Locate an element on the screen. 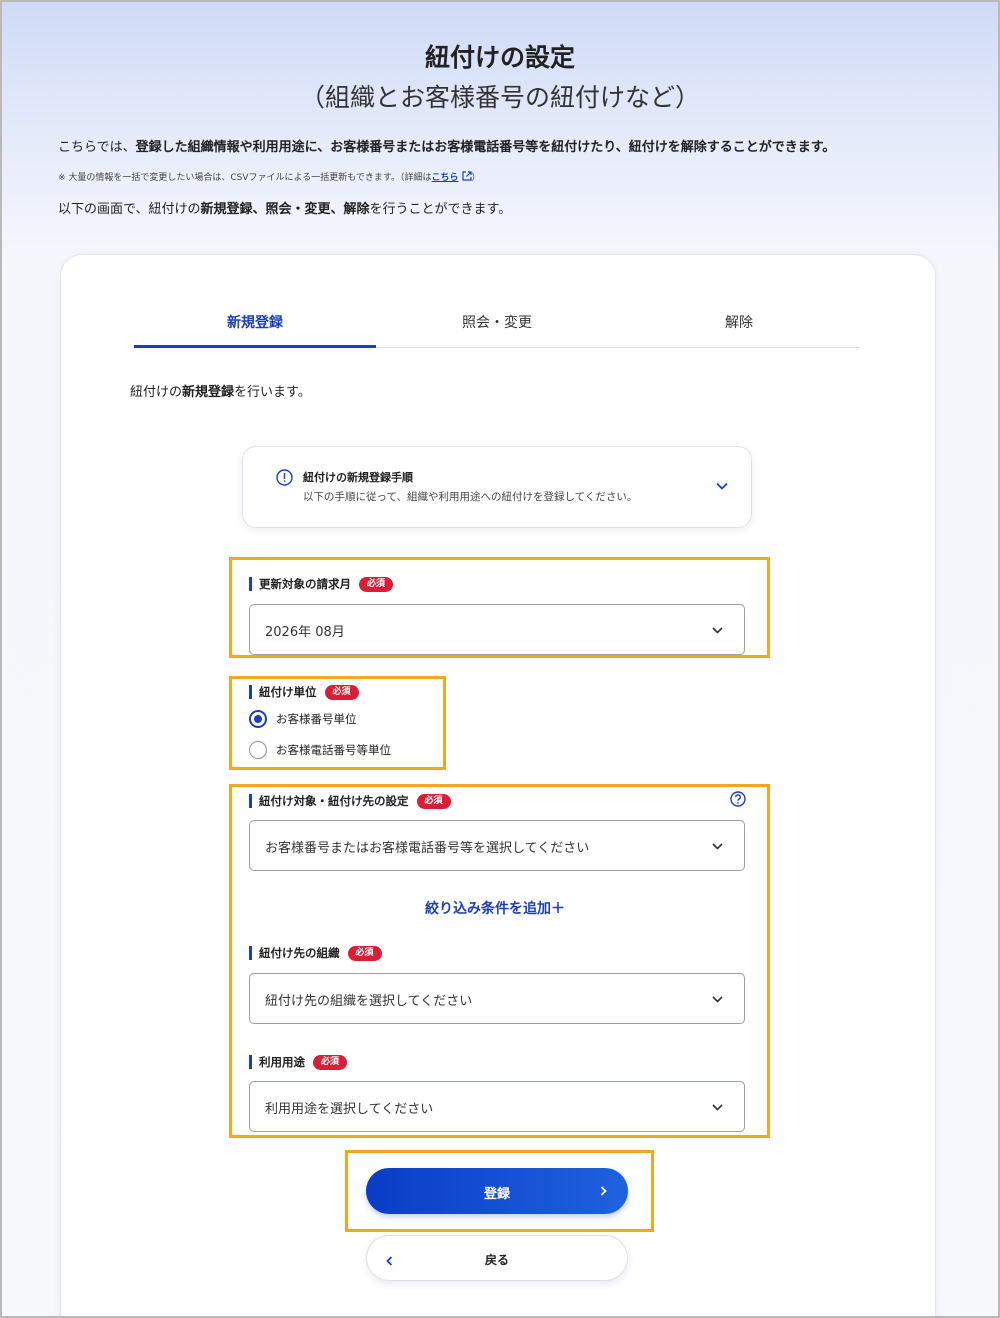  target-select: お客様番号またはお客様電話番号等を選択してください is located at coordinates (497, 845).